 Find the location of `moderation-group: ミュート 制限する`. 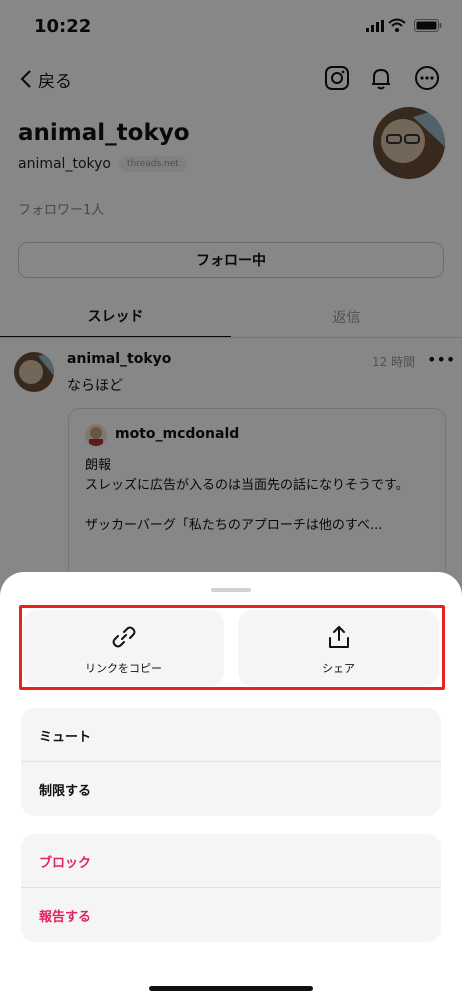

moderation-group: ミュート 制限する is located at coordinates (231, 762).